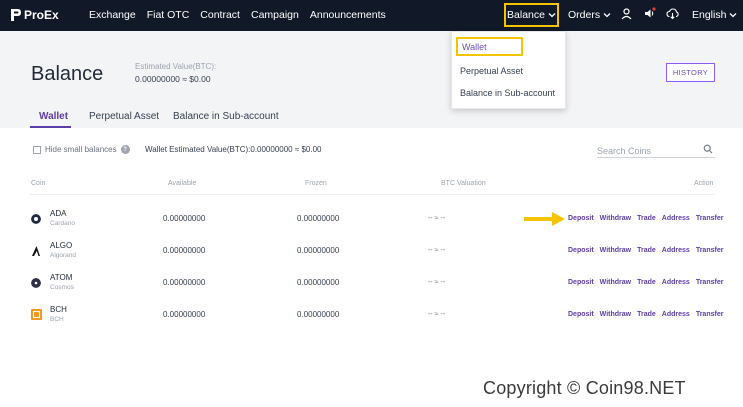 This screenshot has height=407, width=743. I want to click on header-available: Available, so click(182, 183).